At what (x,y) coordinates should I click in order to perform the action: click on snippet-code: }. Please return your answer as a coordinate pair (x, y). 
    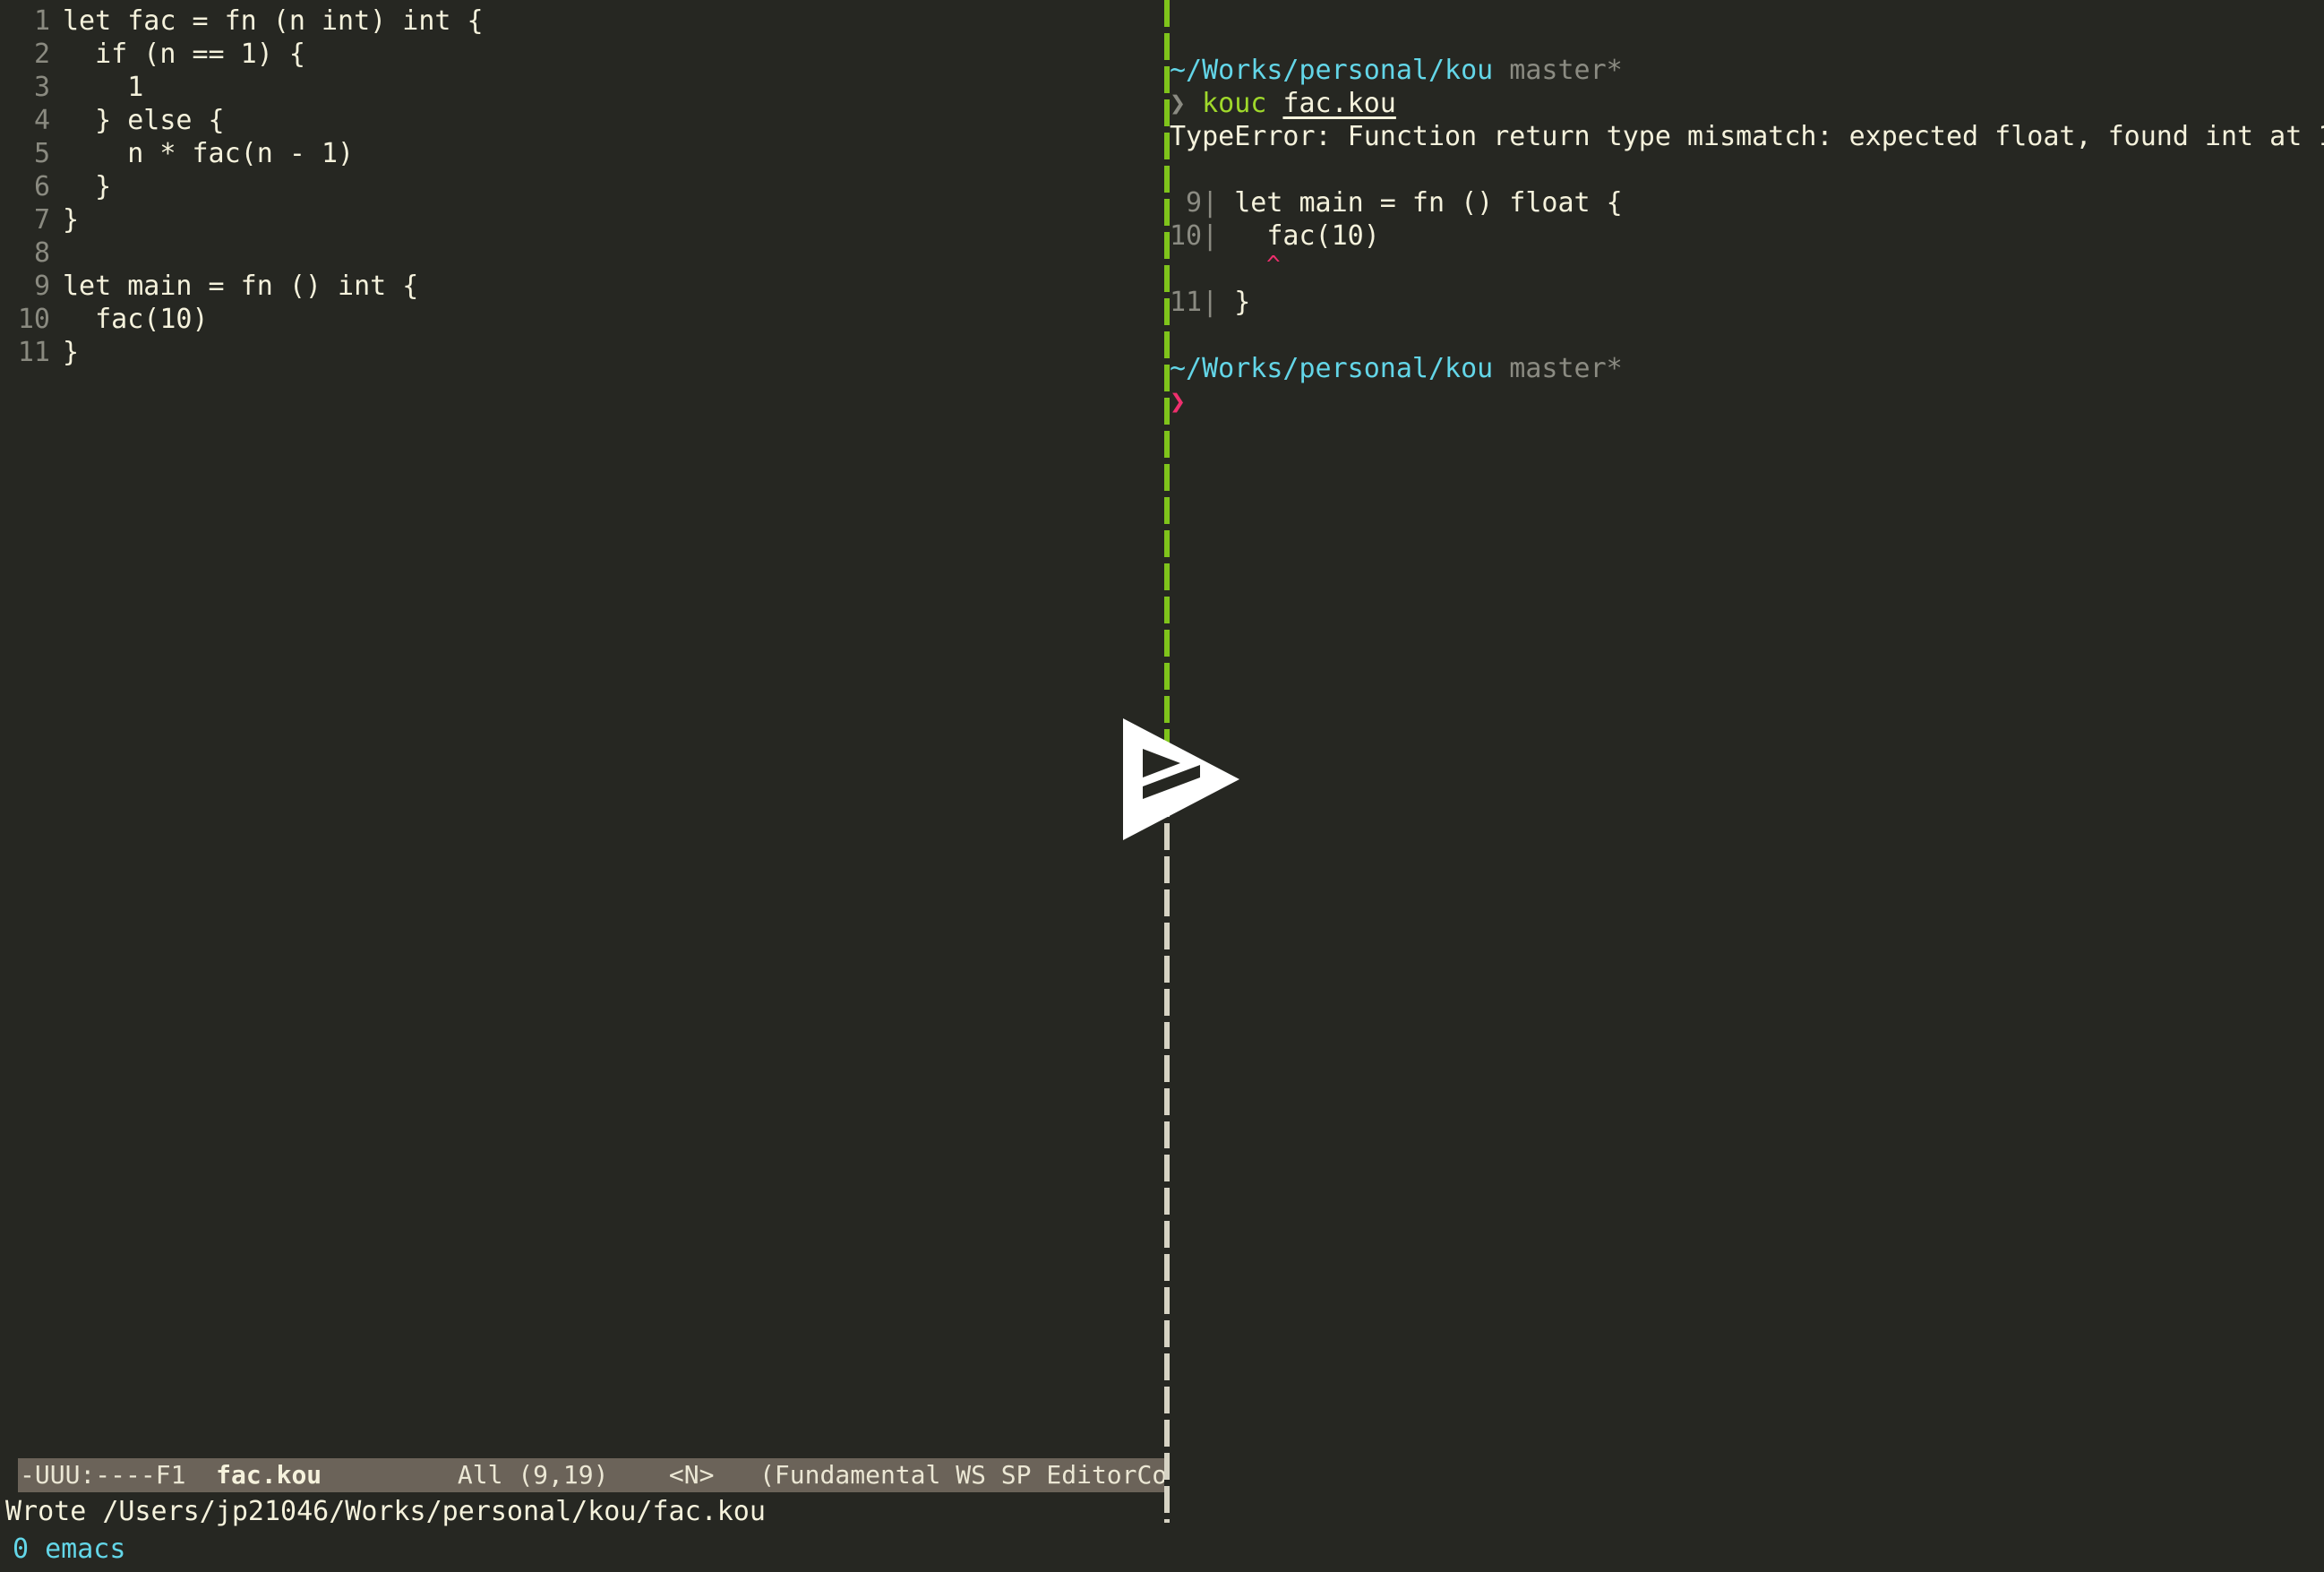
    Looking at the image, I should click on (1242, 302).